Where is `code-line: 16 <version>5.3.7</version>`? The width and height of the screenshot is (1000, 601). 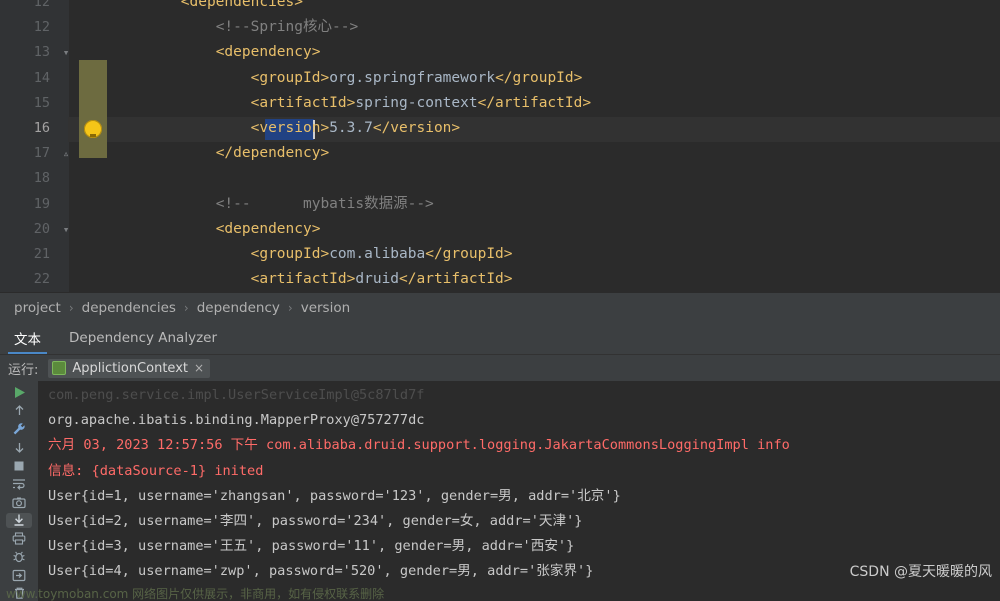 code-line: 16 <version>5.3.7</version> is located at coordinates (500, 128).